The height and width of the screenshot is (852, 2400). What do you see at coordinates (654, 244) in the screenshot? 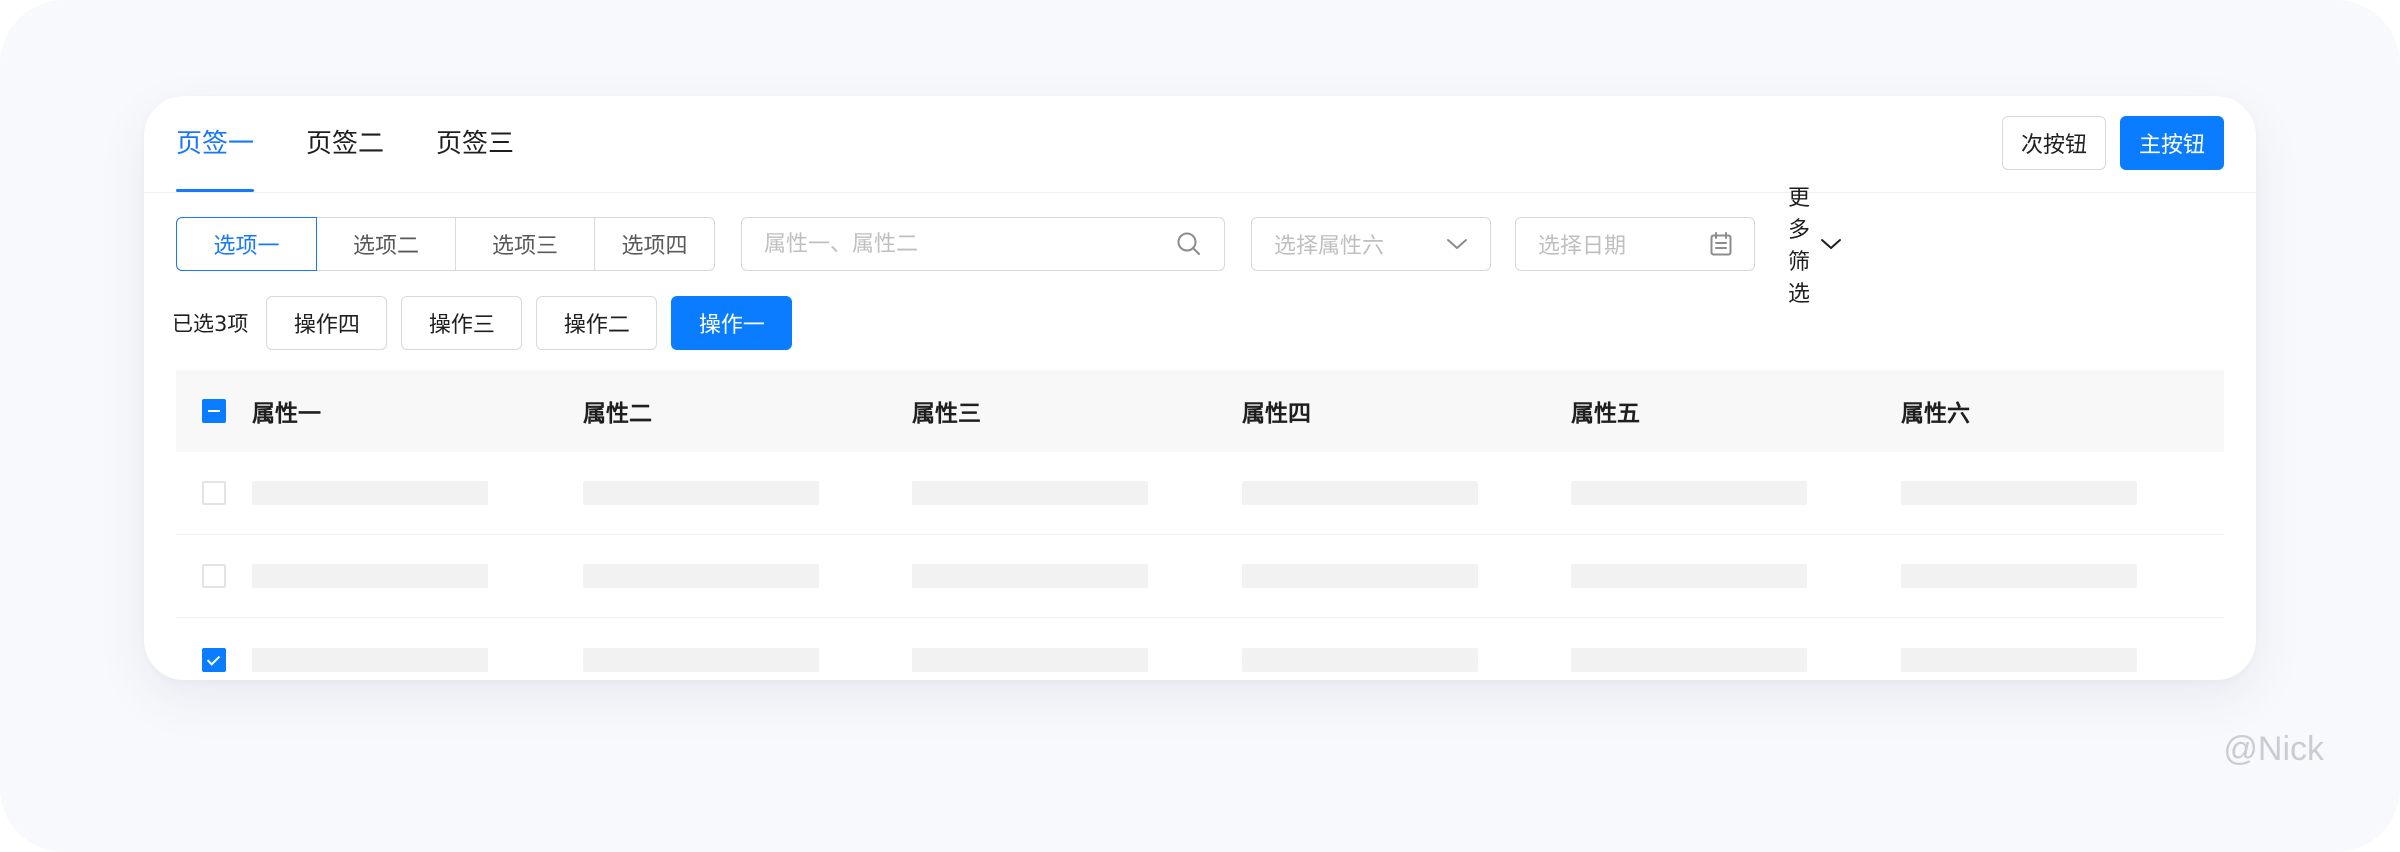
I see `segment-option-4: 选项四` at bounding box center [654, 244].